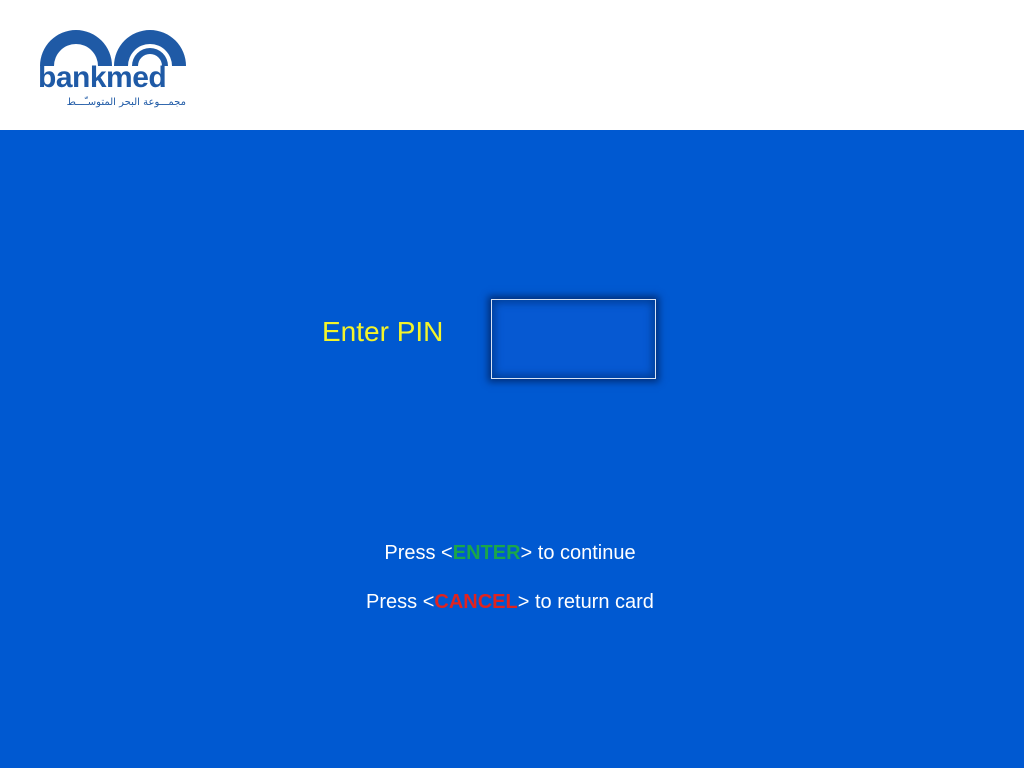  What do you see at coordinates (383, 331) in the screenshot?
I see `enter-pin-label: Enter PIN` at bounding box center [383, 331].